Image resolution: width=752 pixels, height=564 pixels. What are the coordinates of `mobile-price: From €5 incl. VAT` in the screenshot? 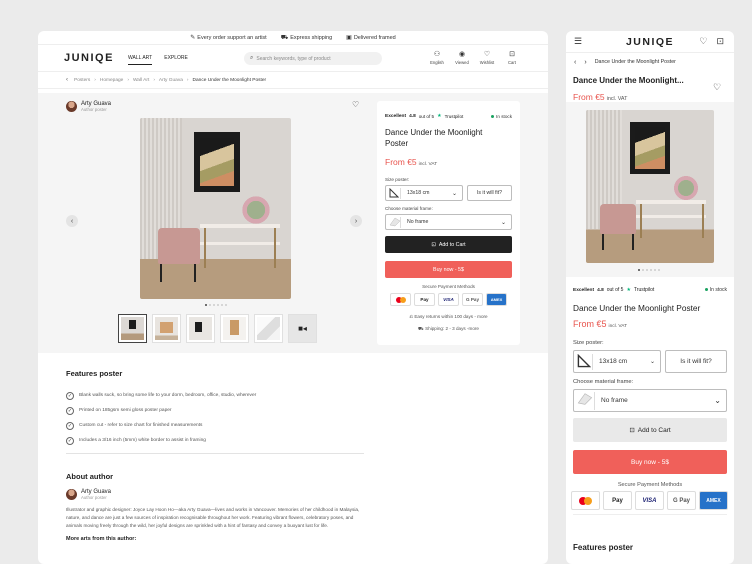 It's located at (600, 97).